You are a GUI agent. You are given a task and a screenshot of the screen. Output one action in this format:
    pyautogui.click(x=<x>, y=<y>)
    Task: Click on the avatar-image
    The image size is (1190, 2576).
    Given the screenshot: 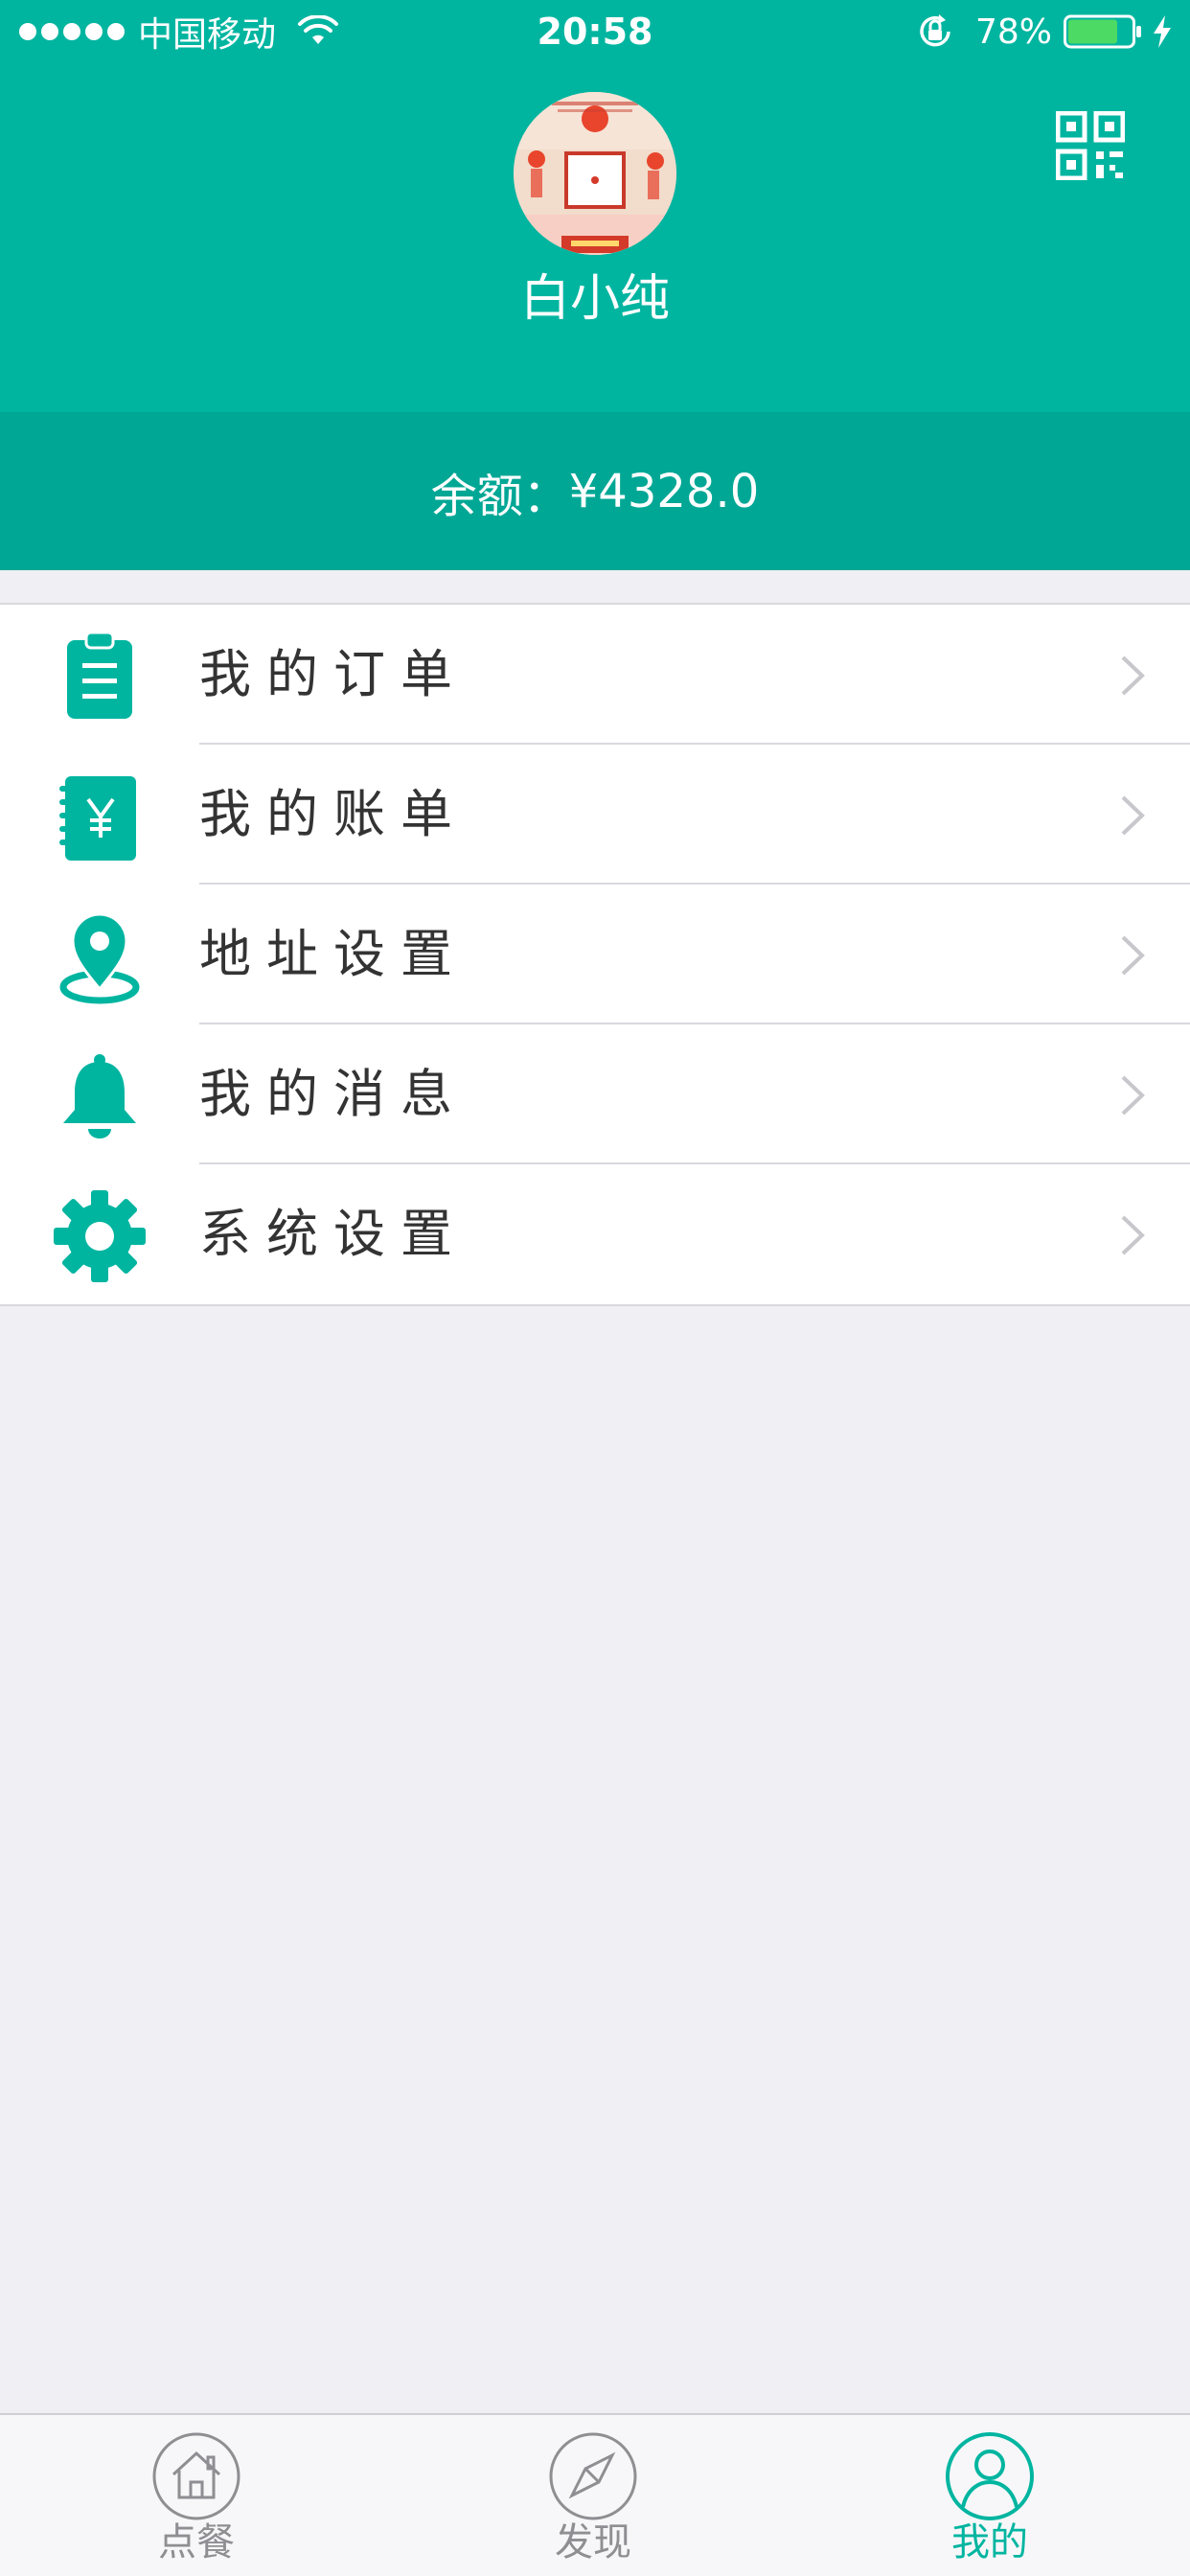 What is the action you would take?
    pyautogui.click(x=595, y=173)
    